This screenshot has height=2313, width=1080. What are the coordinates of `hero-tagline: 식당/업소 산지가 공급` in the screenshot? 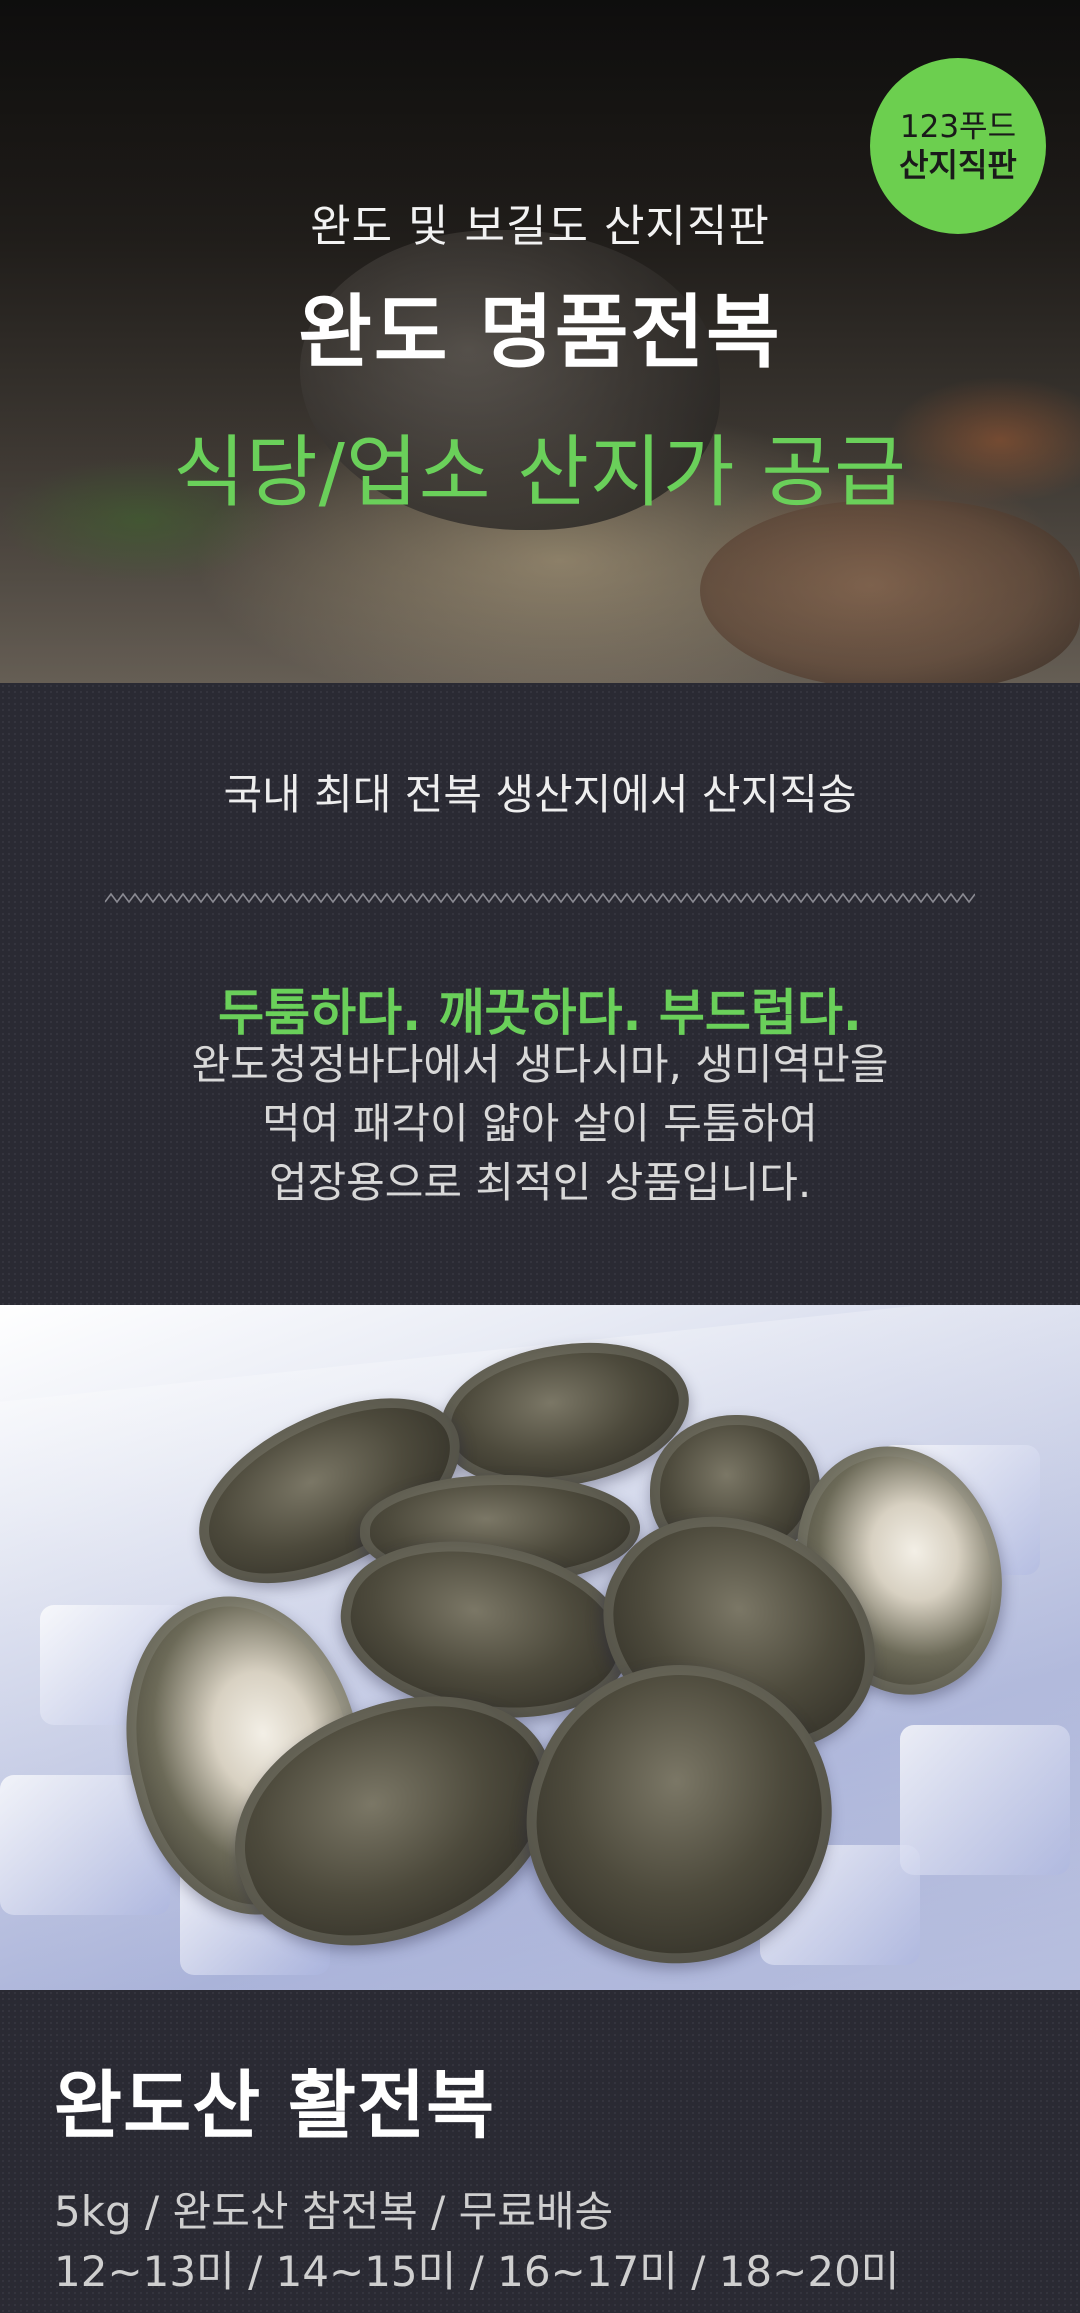 It's located at (540, 473).